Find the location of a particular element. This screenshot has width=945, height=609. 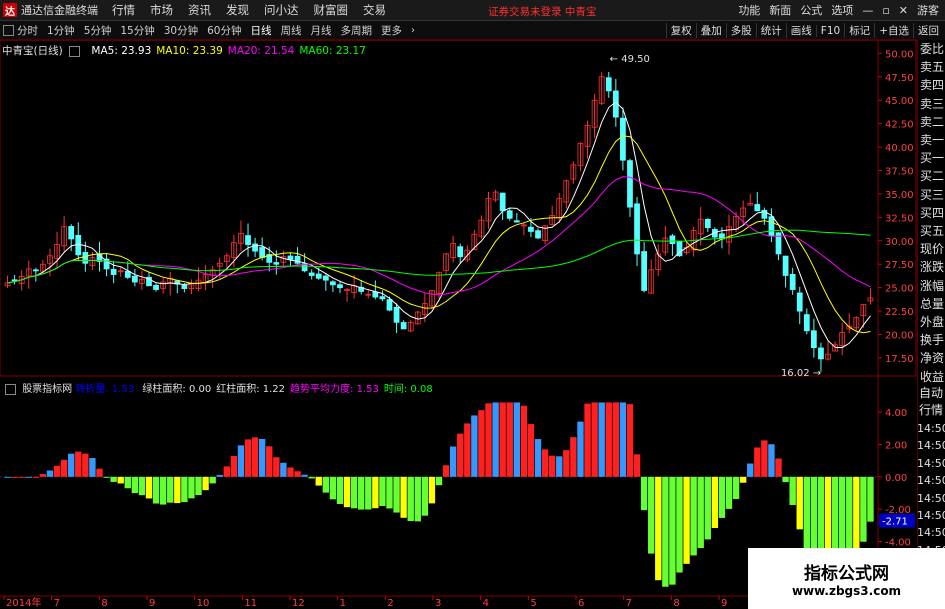

period-tab: 60分钟 is located at coordinates (224, 30).